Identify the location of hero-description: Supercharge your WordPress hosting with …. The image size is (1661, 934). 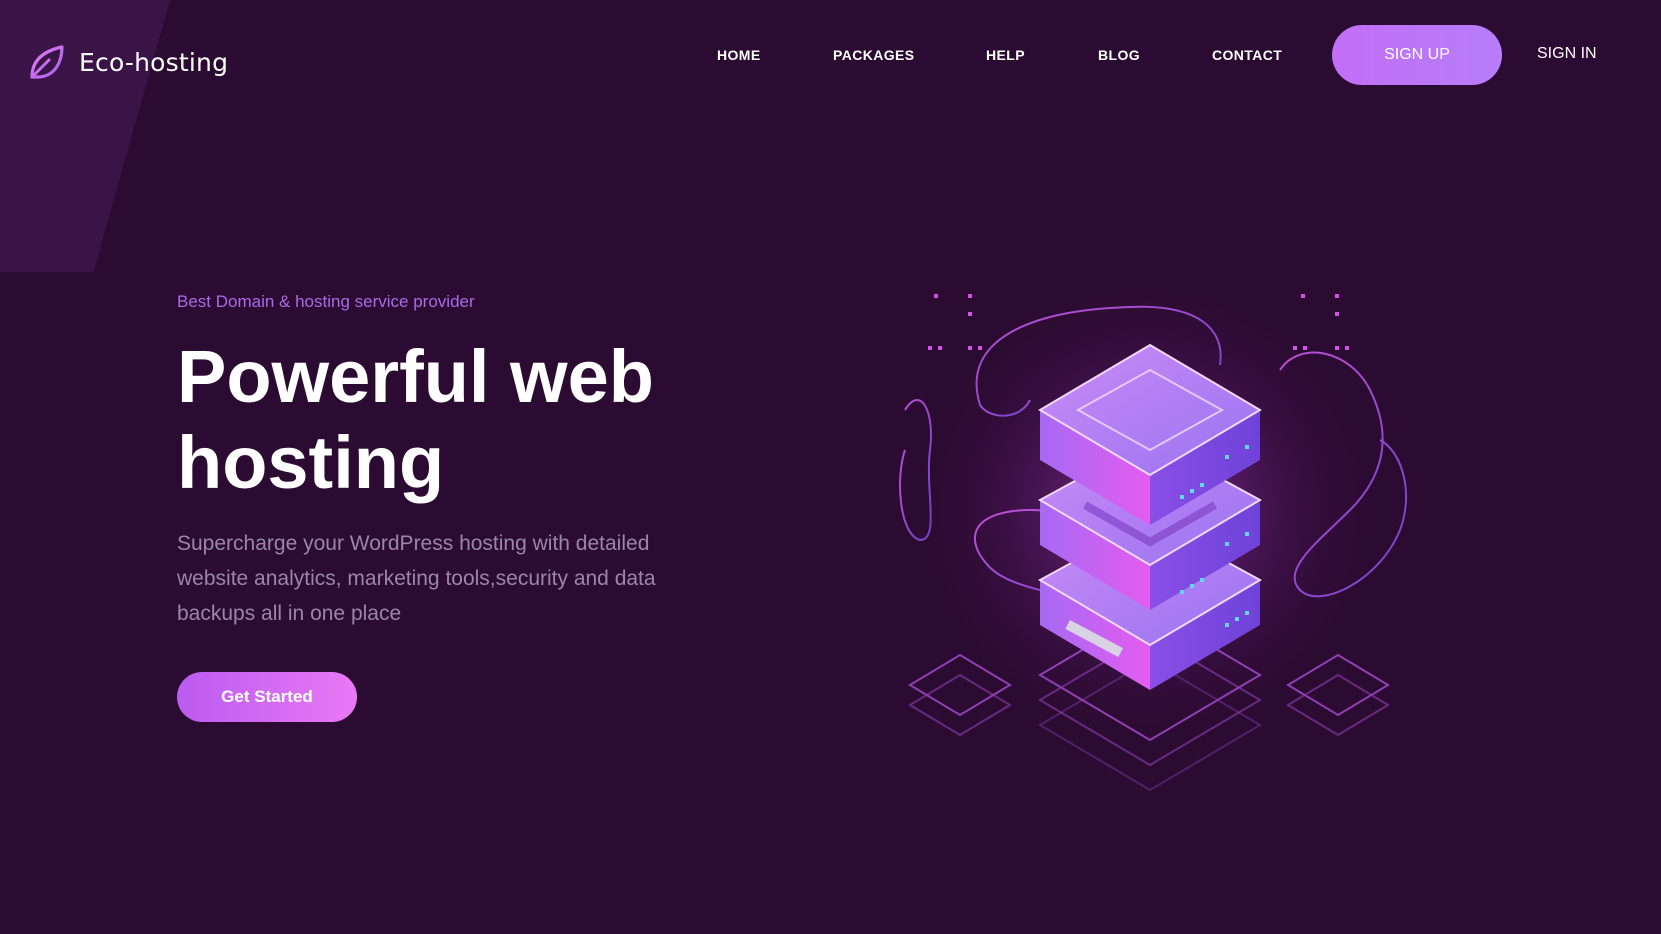
(416, 578).